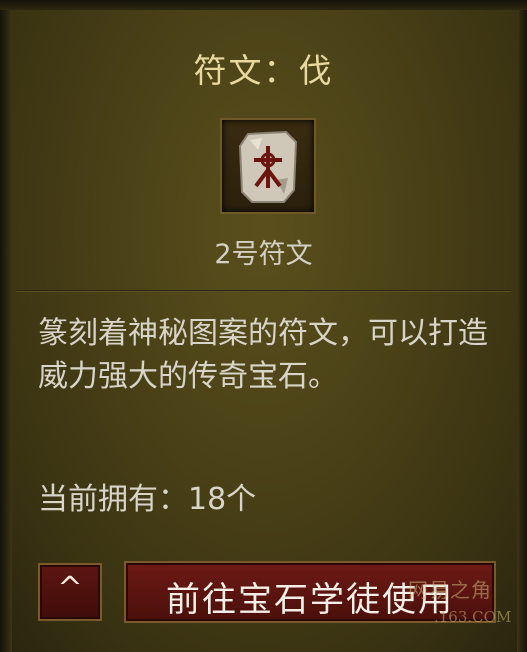  What do you see at coordinates (522, 326) in the screenshot?
I see `panel-frame-right` at bounding box center [522, 326].